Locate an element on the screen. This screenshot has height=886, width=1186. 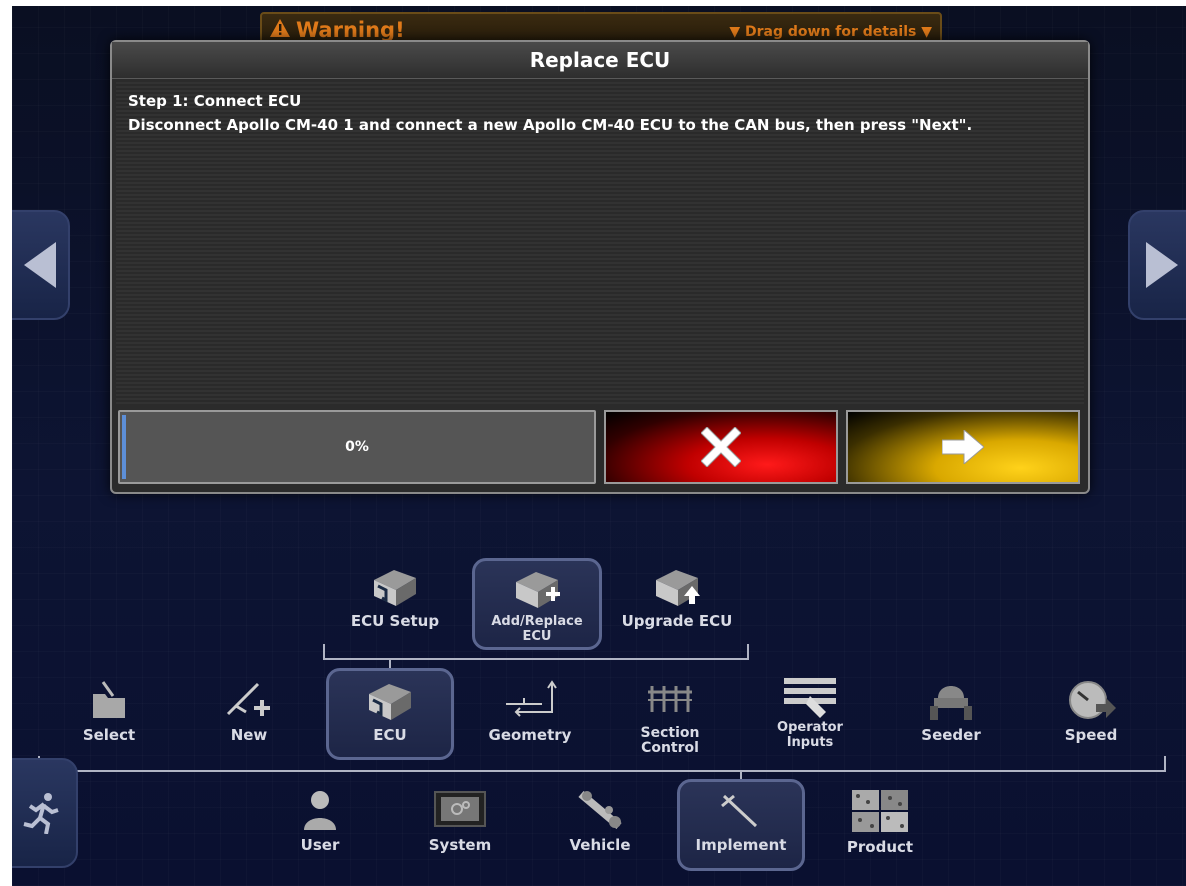
ecu-submenu-bracket is located at coordinates (536, 652).